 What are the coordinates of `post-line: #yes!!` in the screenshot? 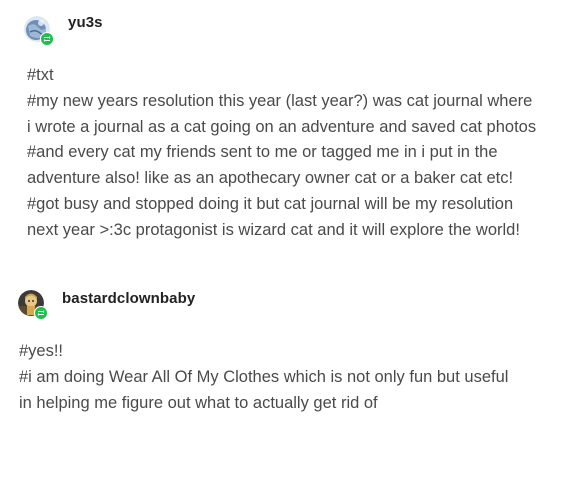 It's located at (263, 352).